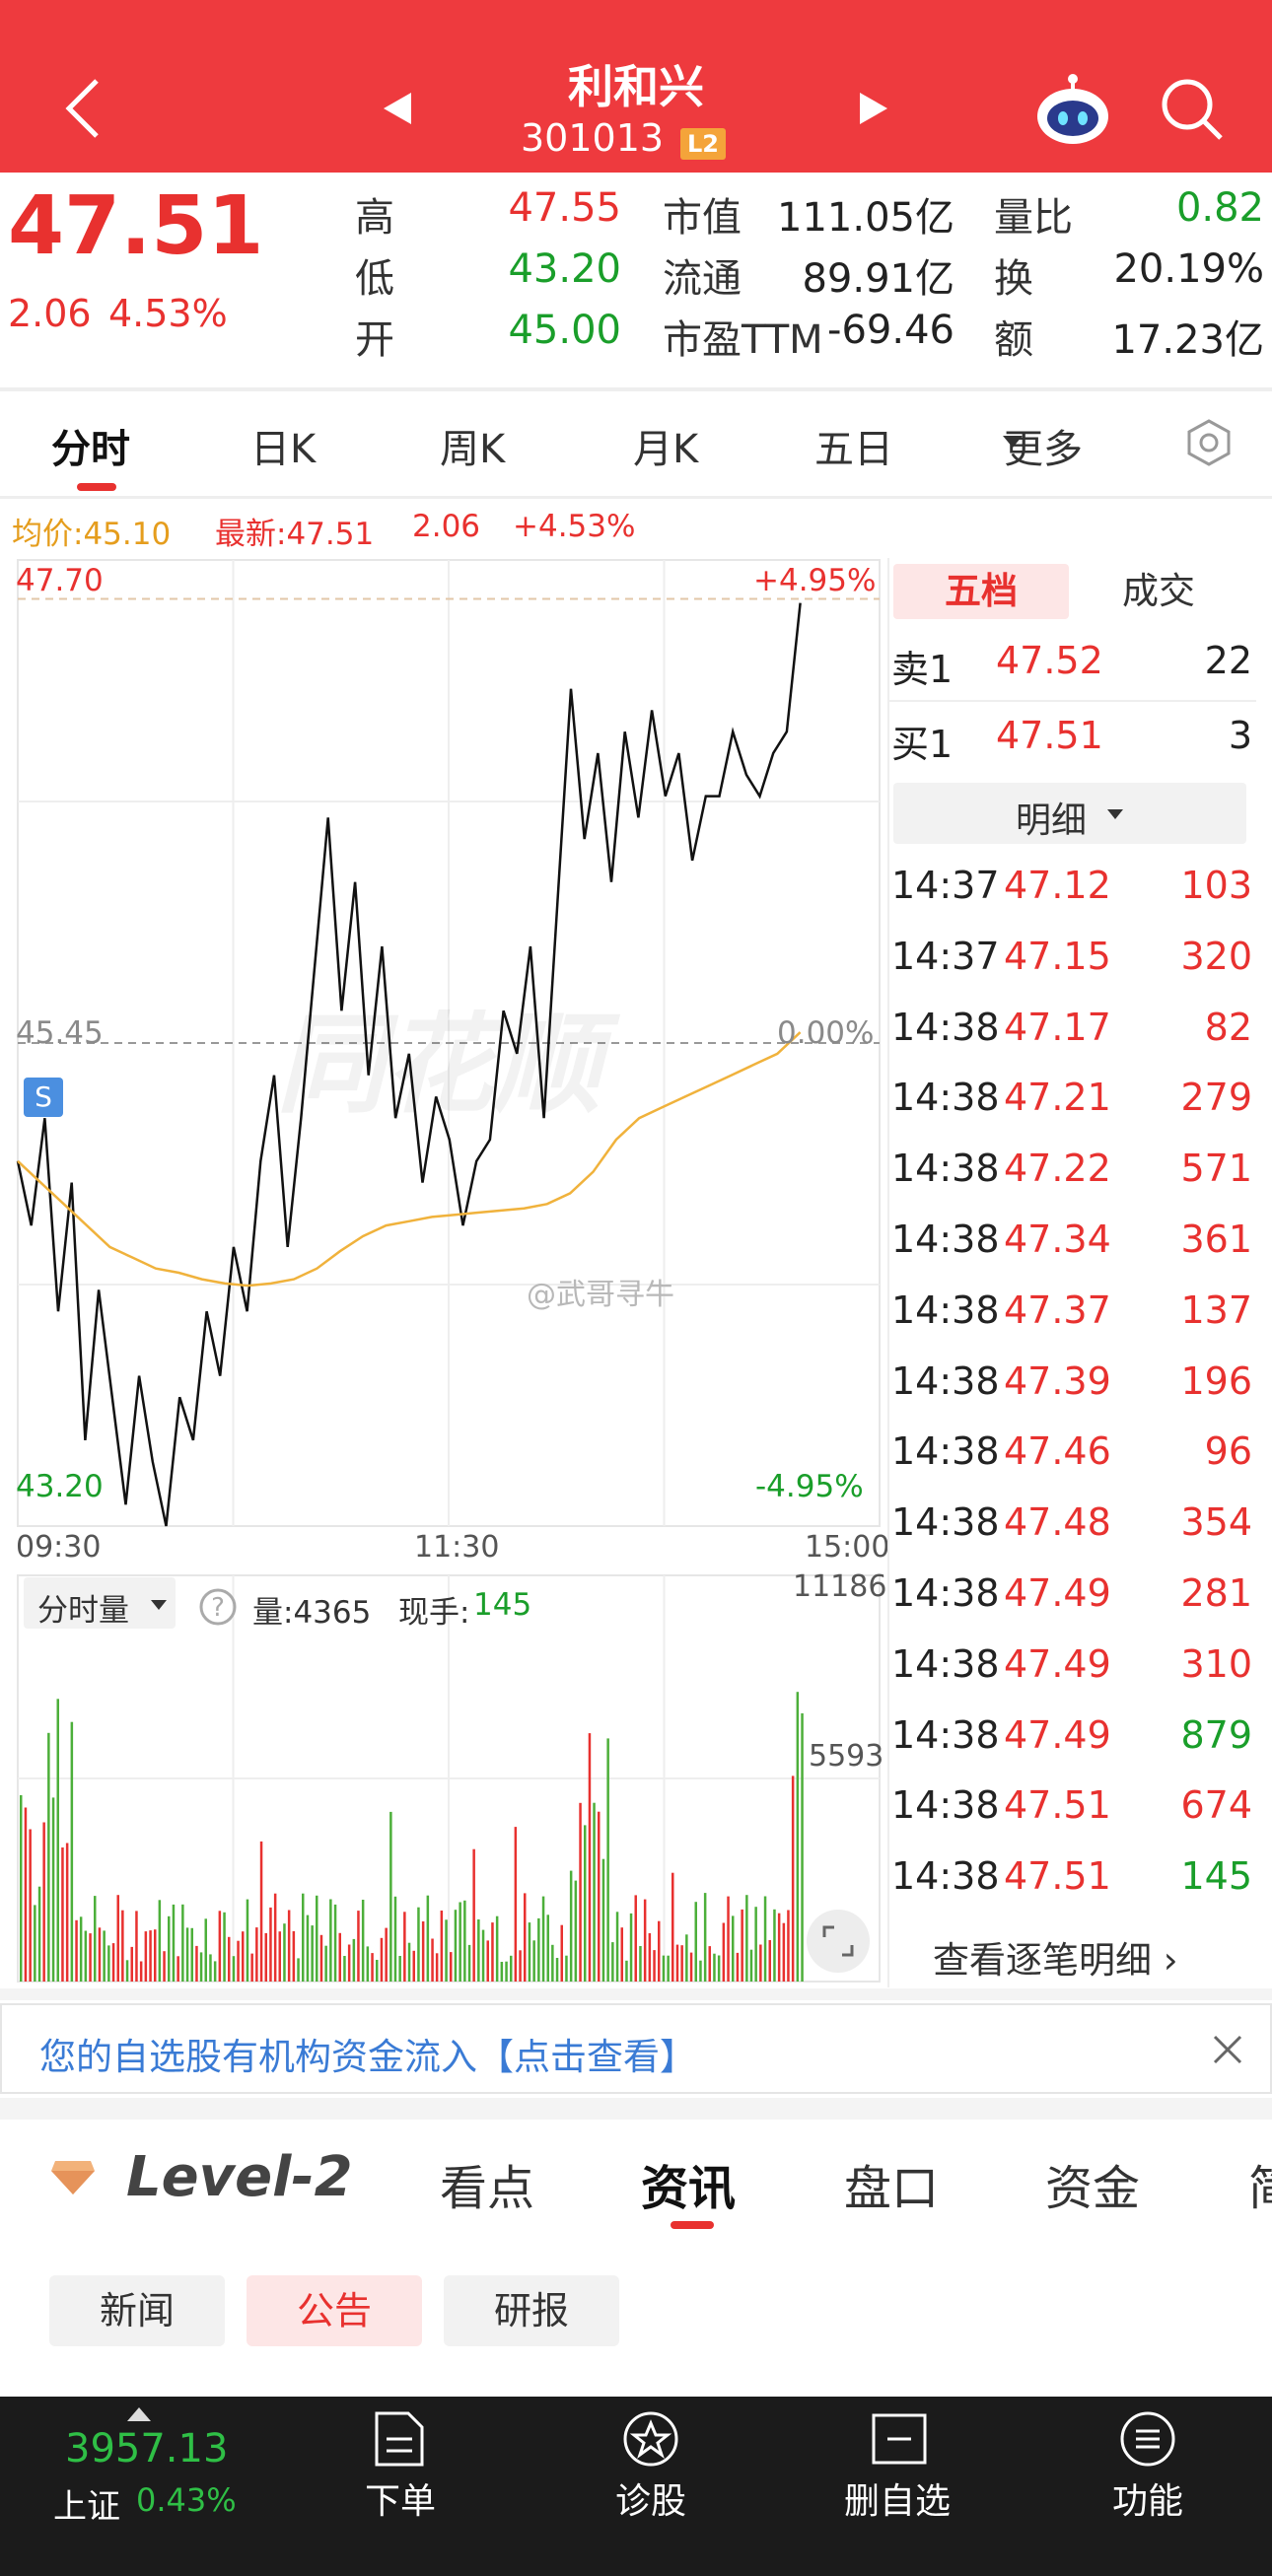 Image resolution: width=1272 pixels, height=2576 pixels. I want to click on view-all-ticks-link: 查看逐笔明细 ›, so click(1055, 1957).